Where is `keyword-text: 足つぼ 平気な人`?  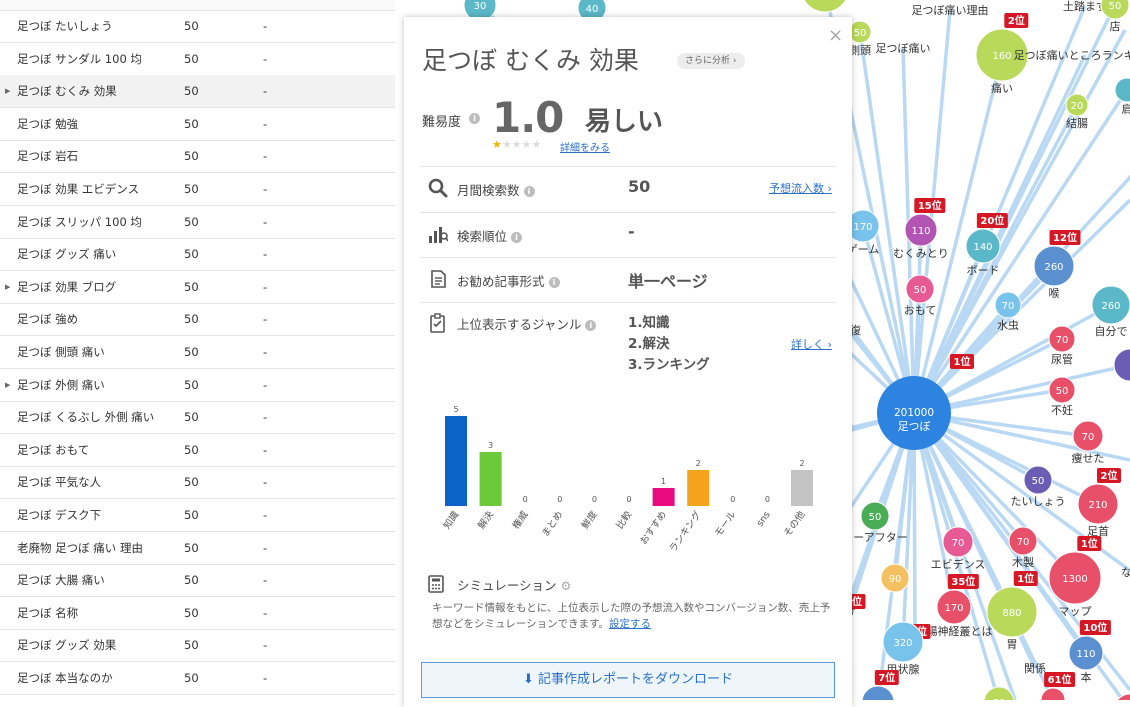
keyword-text: 足つぼ 平気な人 is located at coordinates (59, 482).